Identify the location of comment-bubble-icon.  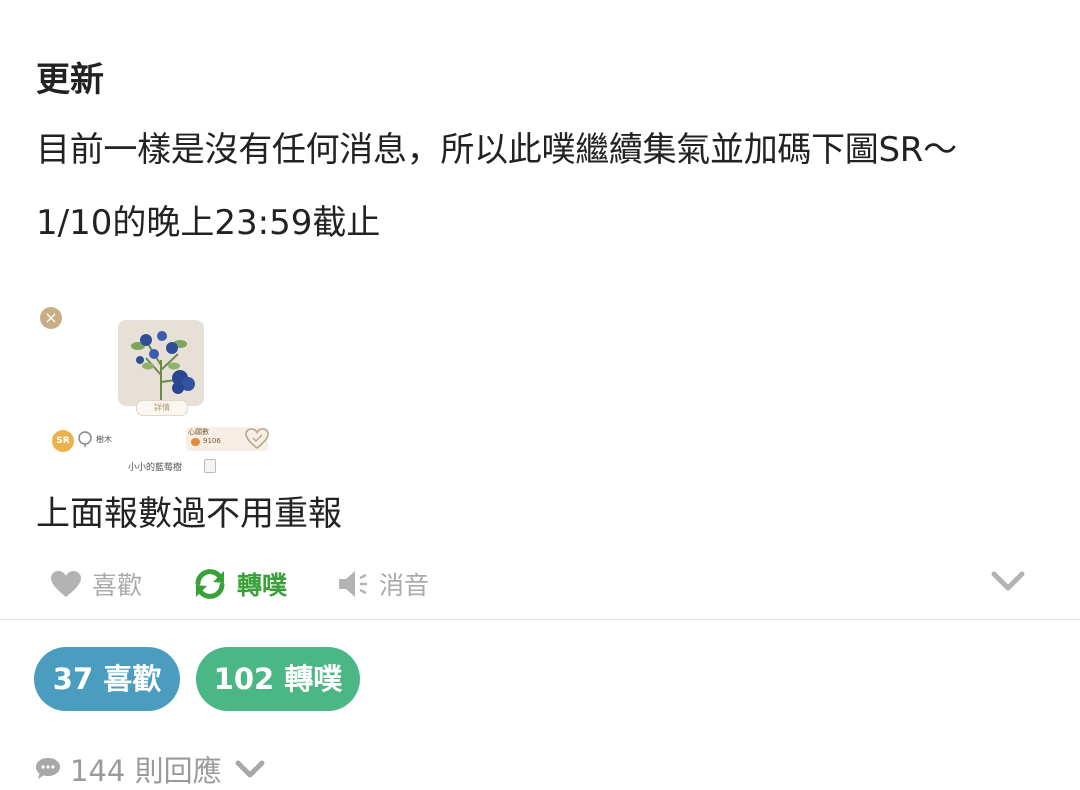
(48, 768).